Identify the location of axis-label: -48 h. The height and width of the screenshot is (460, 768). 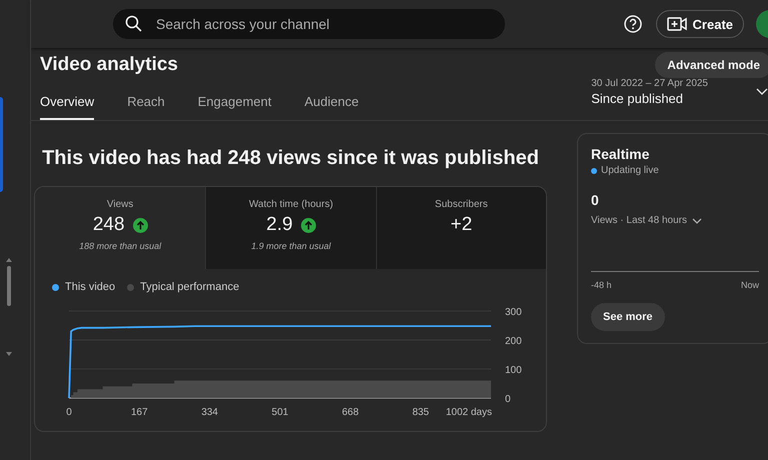
(601, 285).